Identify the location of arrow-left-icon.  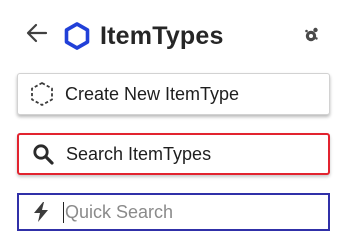
(37, 35).